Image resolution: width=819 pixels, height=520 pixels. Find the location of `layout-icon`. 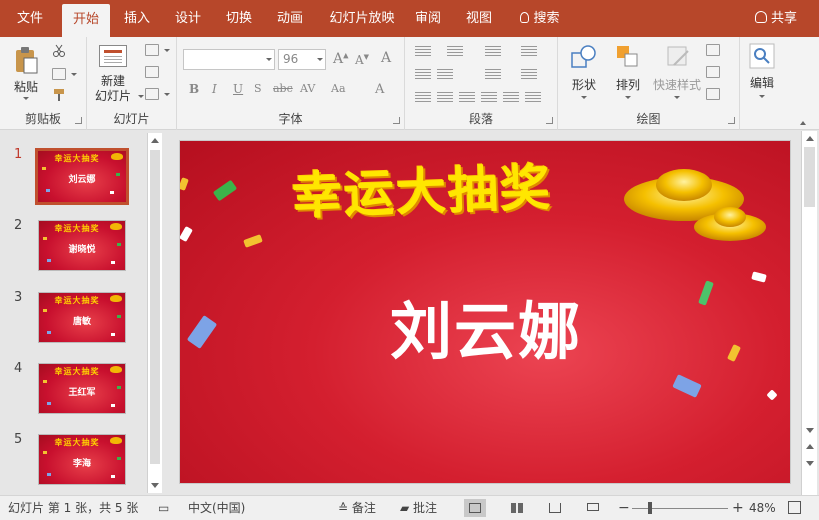

layout-icon is located at coordinates (152, 50).